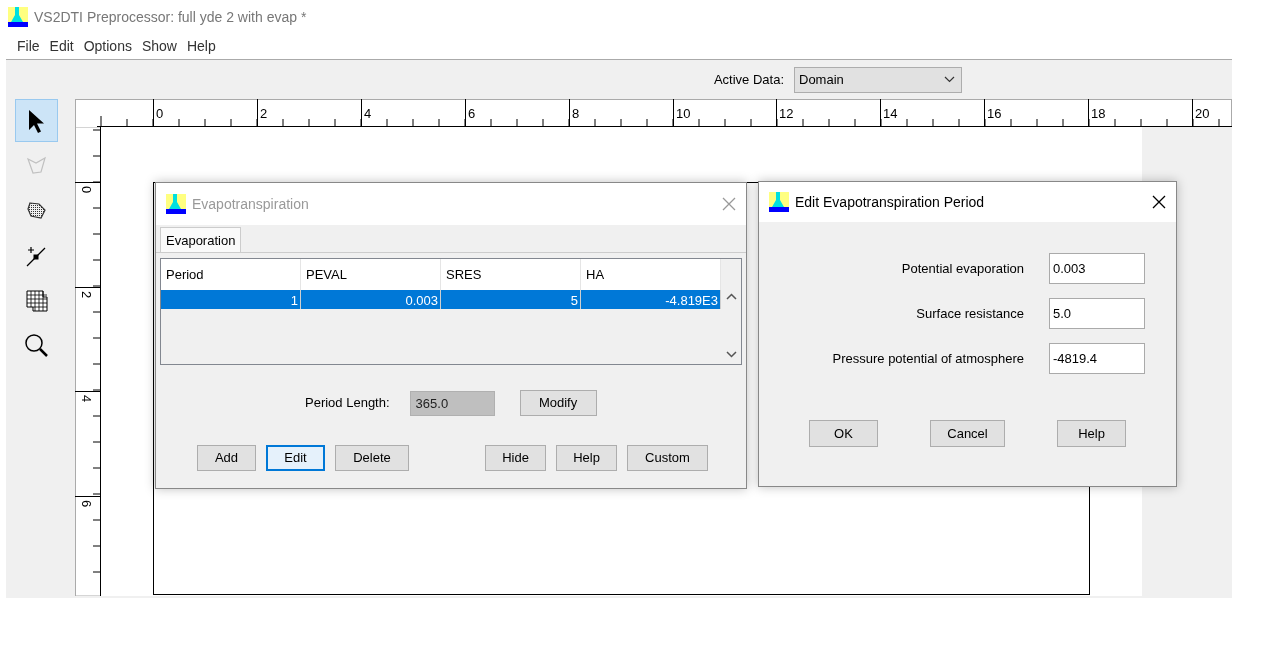  Describe the element at coordinates (890, 202) in the screenshot. I see `dialog-title: Edit Evapotranspiration Period` at that location.